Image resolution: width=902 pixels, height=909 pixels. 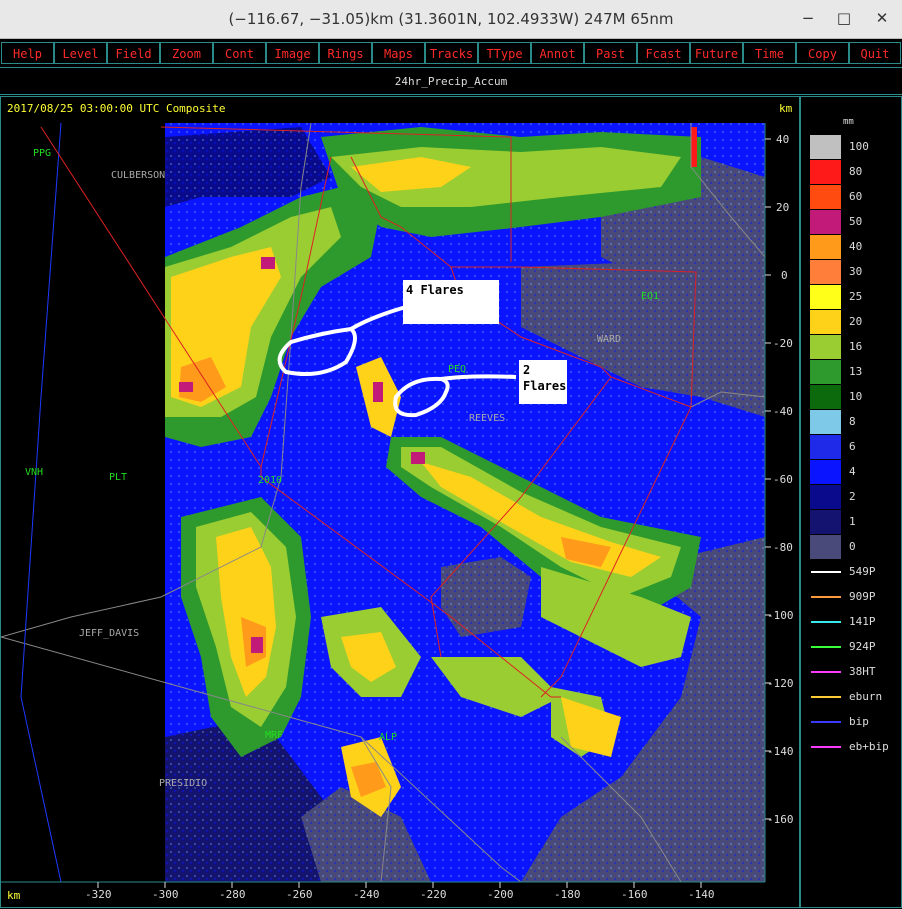 What do you see at coordinates (634, 894) in the screenshot?
I see `x-tick-label: -160` at bounding box center [634, 894].